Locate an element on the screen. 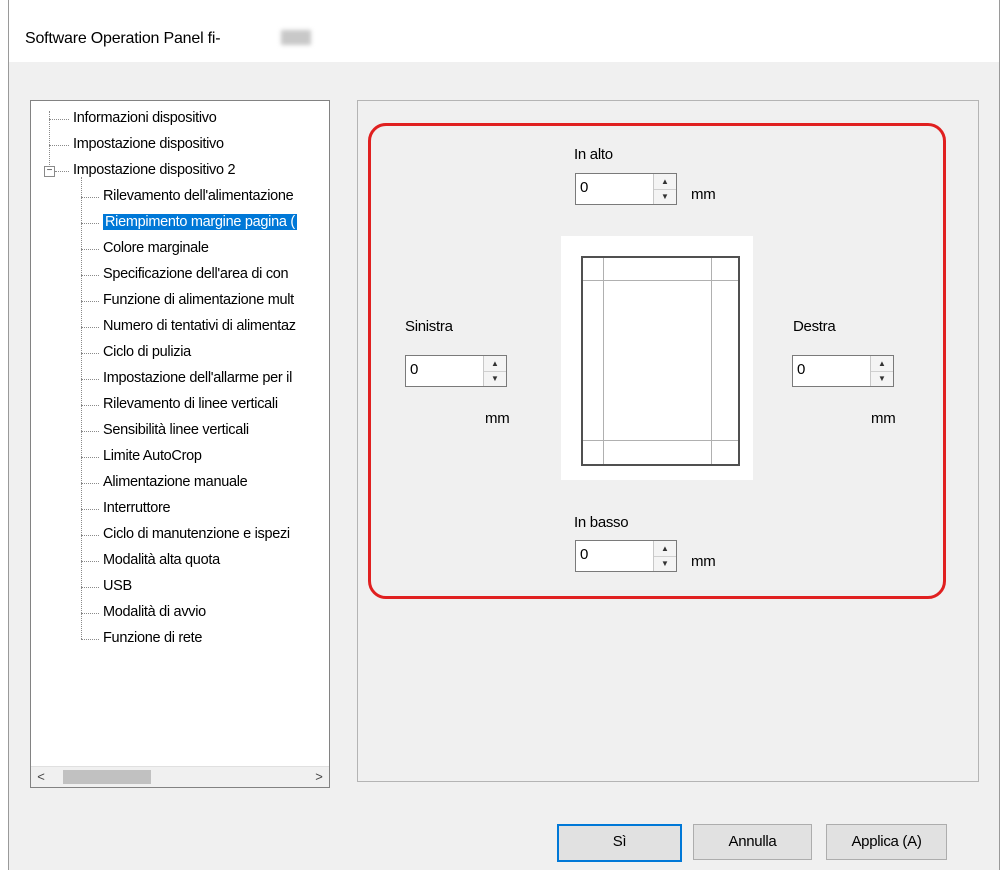 This screenshot has height=870, width=1006. tree-node-label: Alimentazione manuale is located at coordinates (175, 482).